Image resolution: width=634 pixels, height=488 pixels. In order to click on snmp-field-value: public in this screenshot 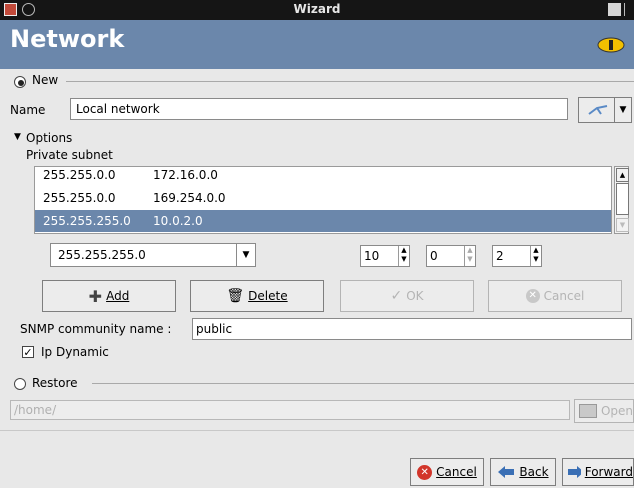, I will do `click(214, 329)`.